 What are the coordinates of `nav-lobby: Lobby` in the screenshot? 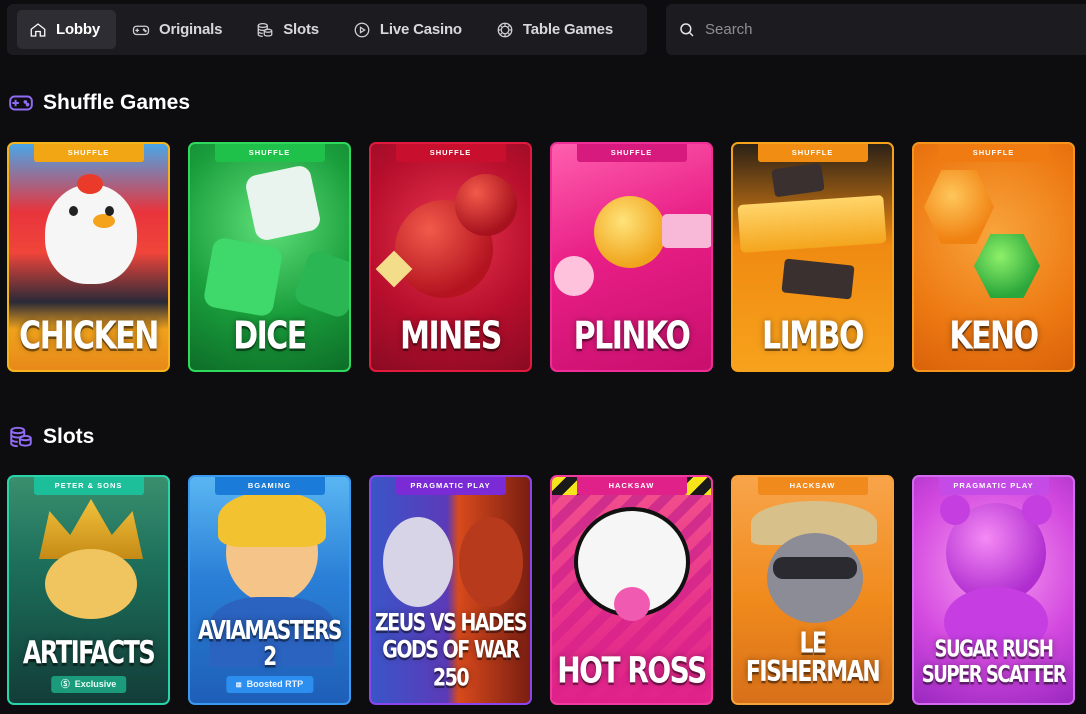 It's located at (66, 29).